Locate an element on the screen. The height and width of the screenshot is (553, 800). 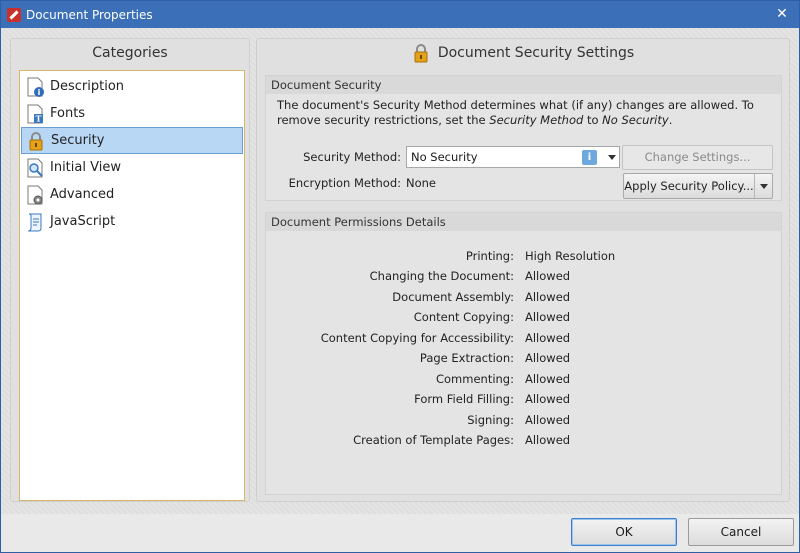
dialog-footer: OK Cancel is located at coordinates (400, 533).